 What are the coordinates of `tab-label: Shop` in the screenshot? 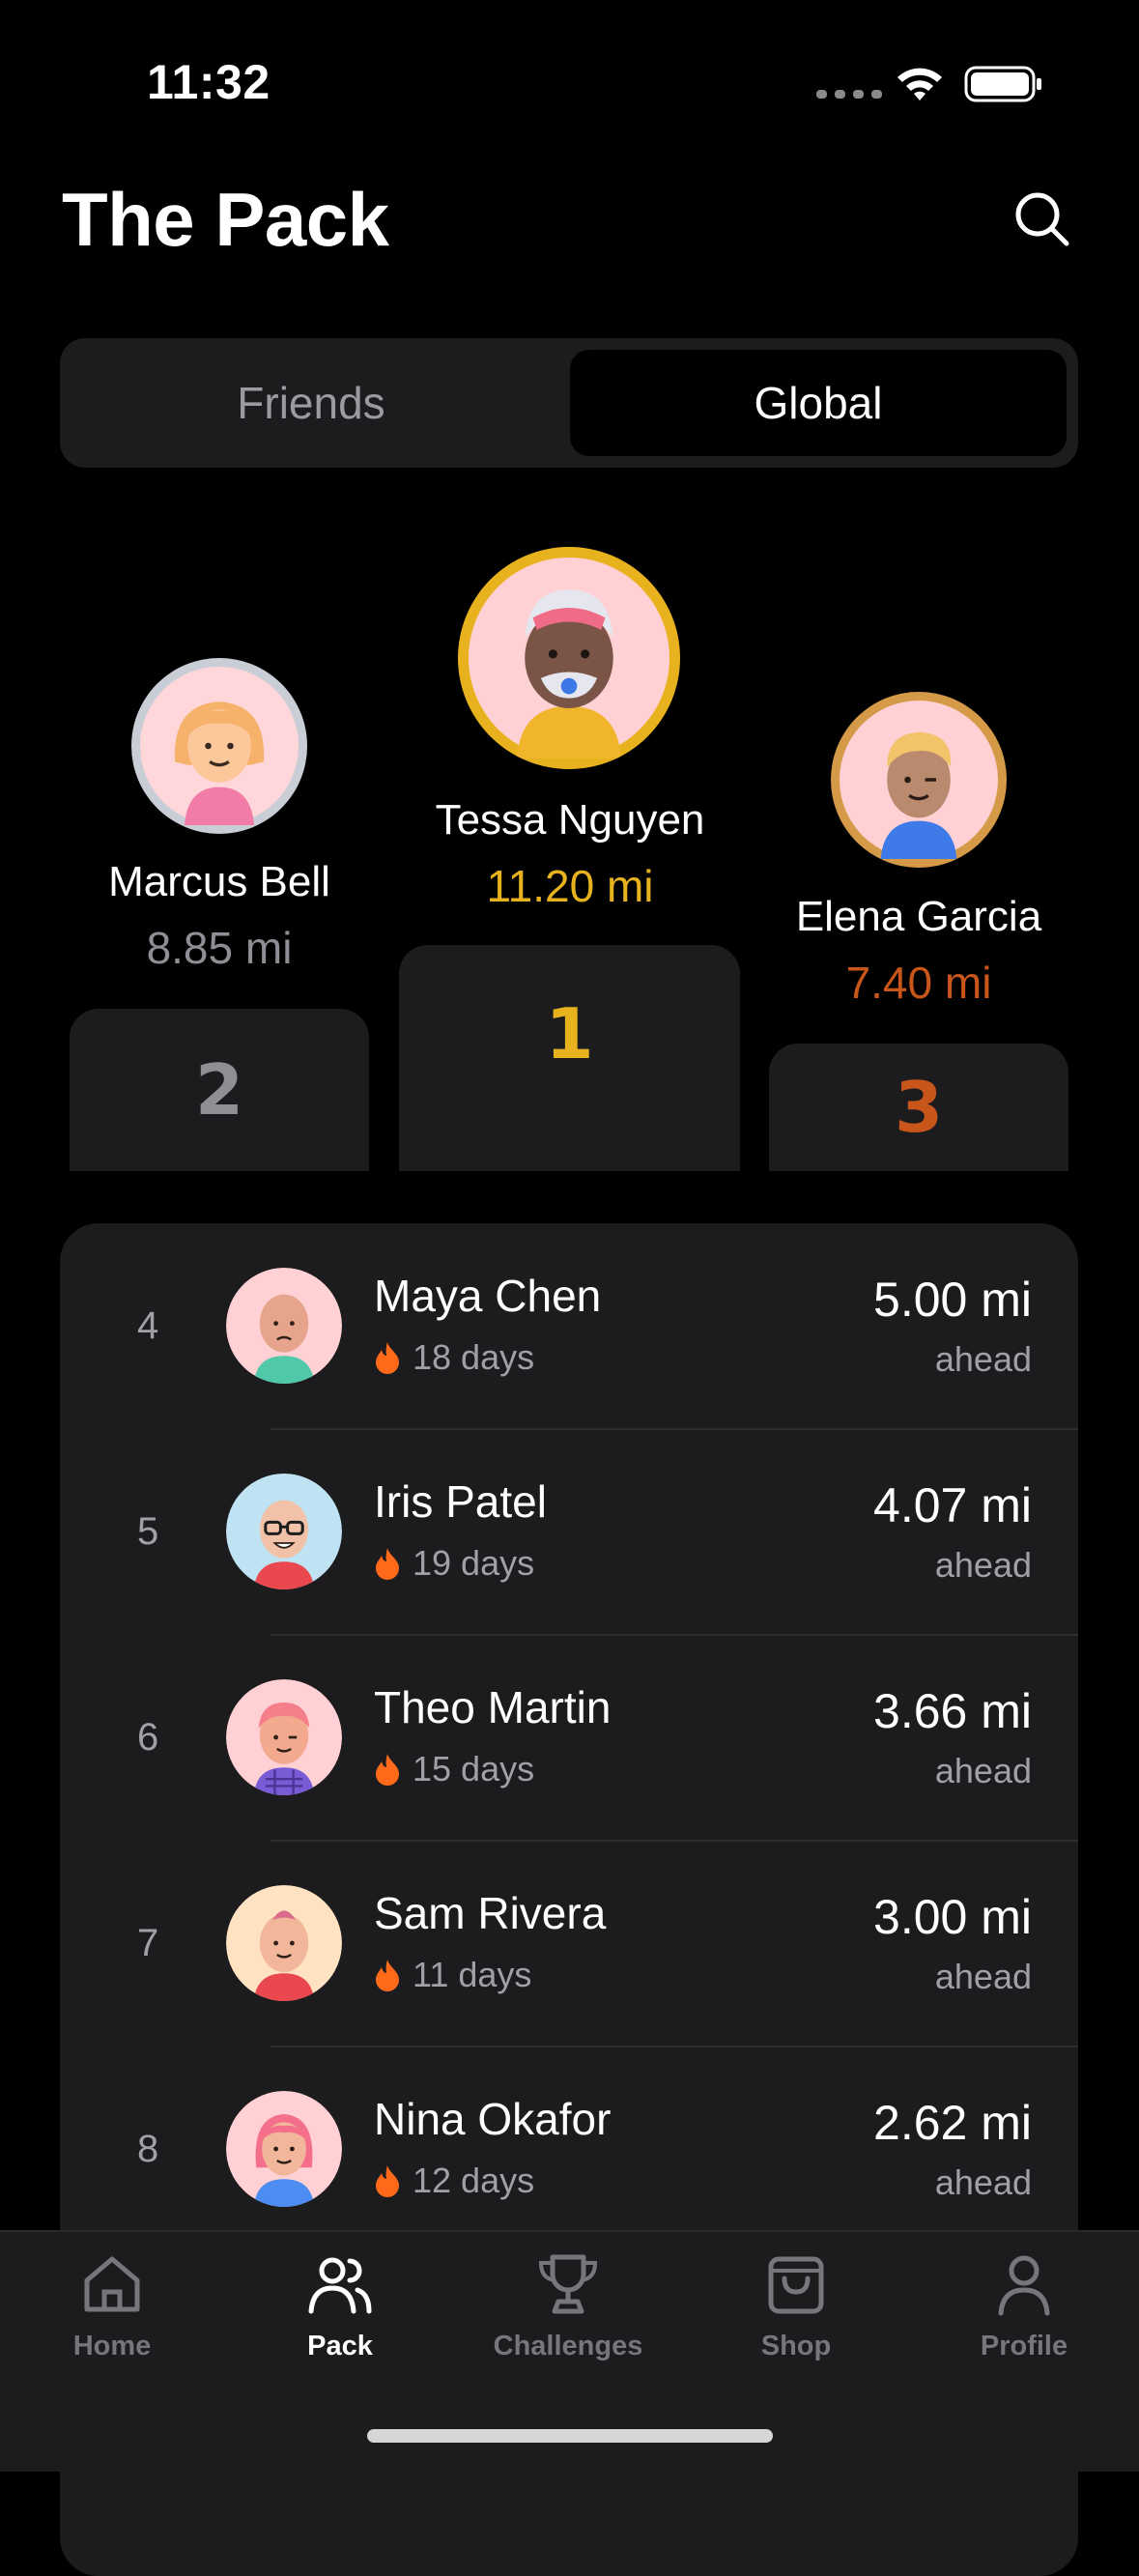 It's located at (796, 2346).